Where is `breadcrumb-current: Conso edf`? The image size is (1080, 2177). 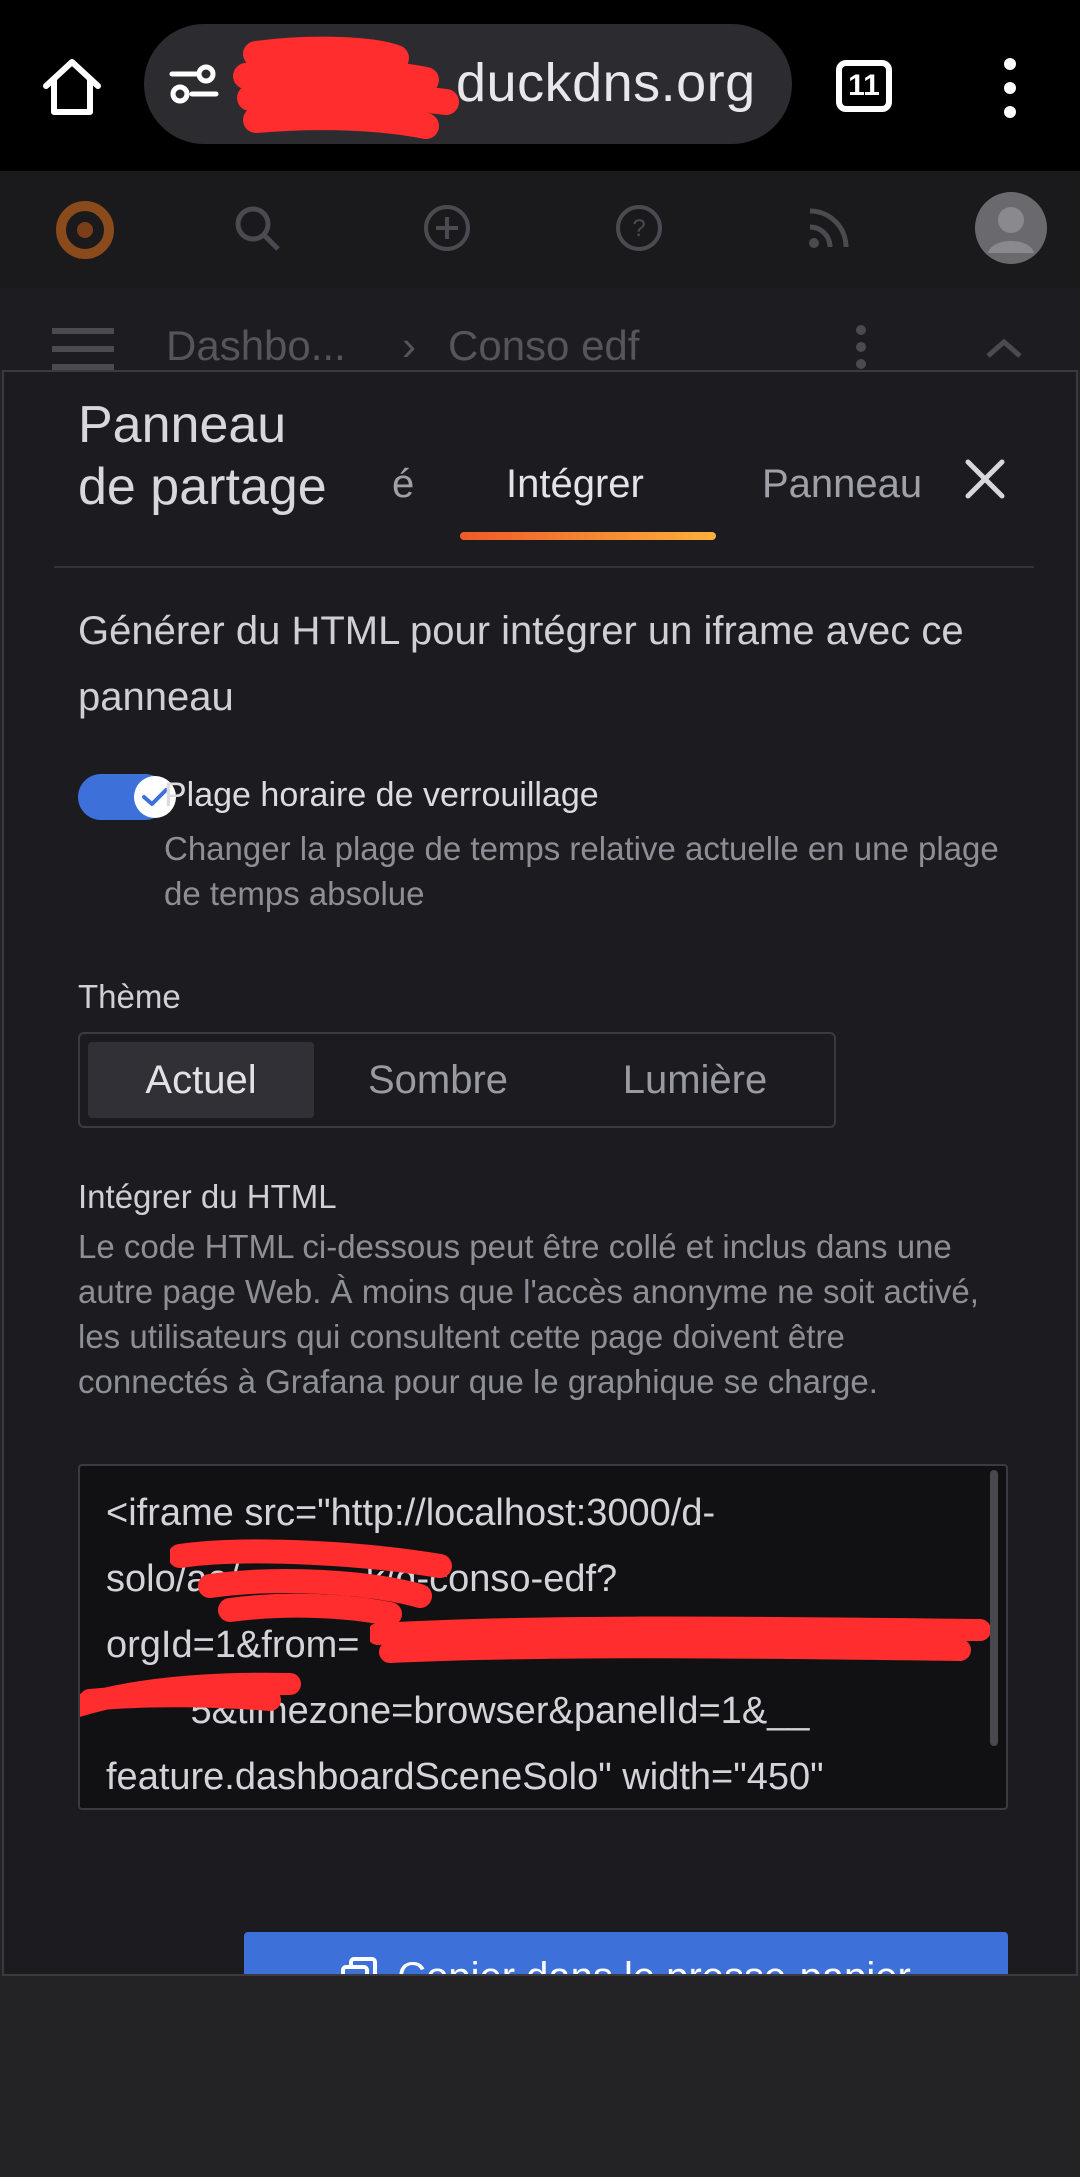 breadcrumb-current: Conso edf is located at coordinates (543, 346).